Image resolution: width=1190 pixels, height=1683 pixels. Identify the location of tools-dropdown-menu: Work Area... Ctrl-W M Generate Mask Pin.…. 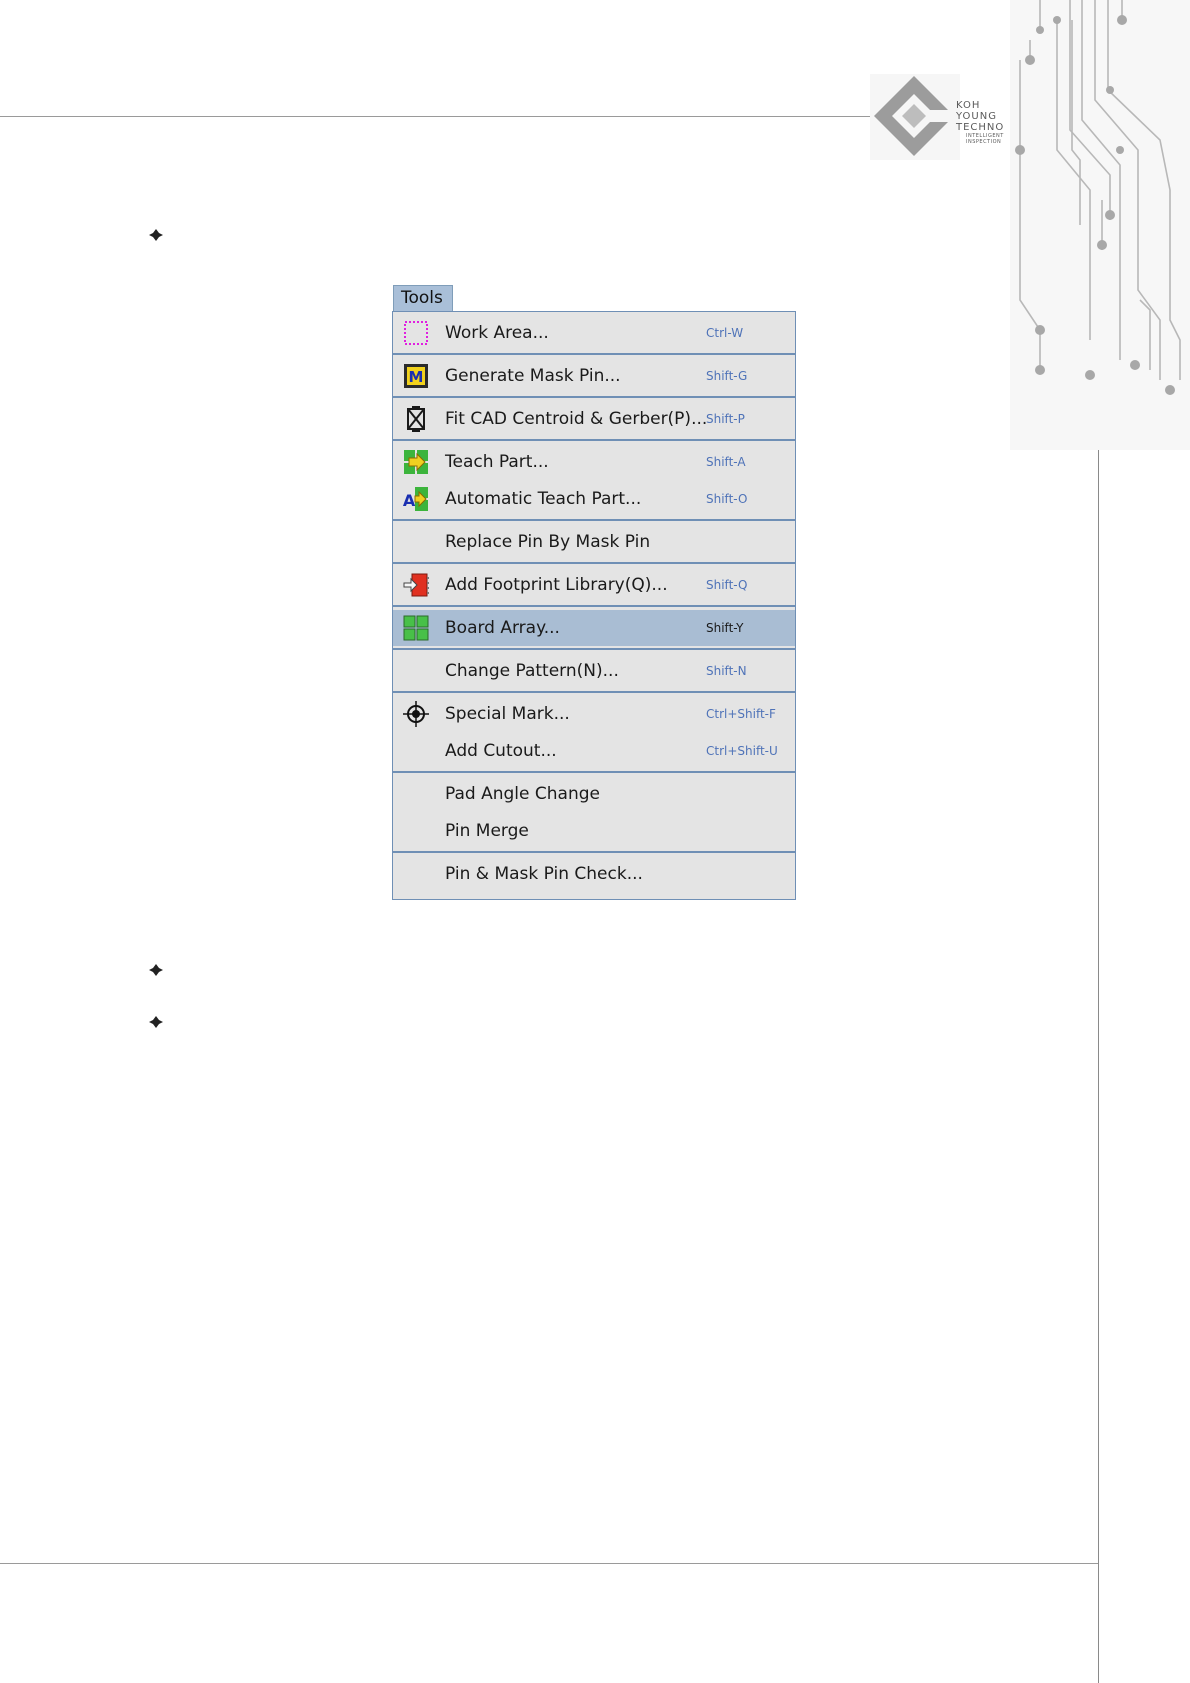
(594, 605).